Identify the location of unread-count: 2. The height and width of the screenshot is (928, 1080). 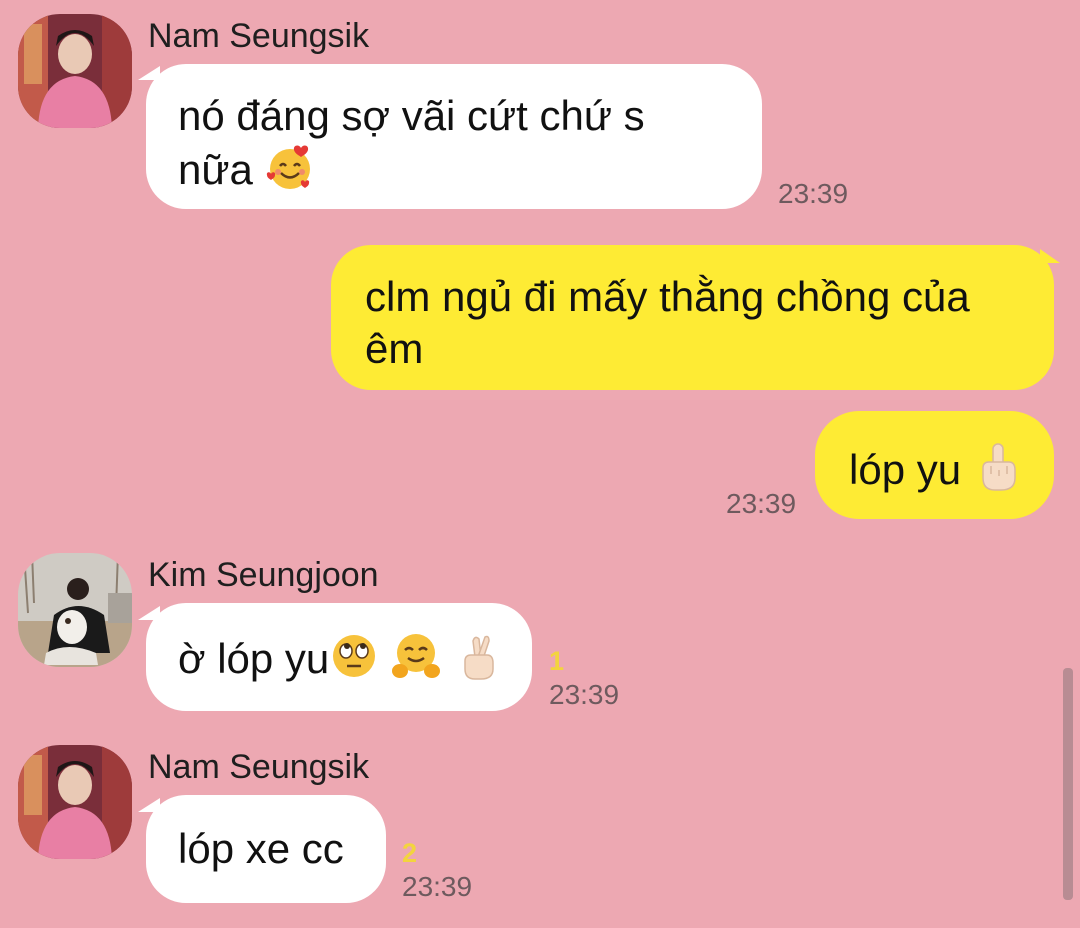
(410, 853).